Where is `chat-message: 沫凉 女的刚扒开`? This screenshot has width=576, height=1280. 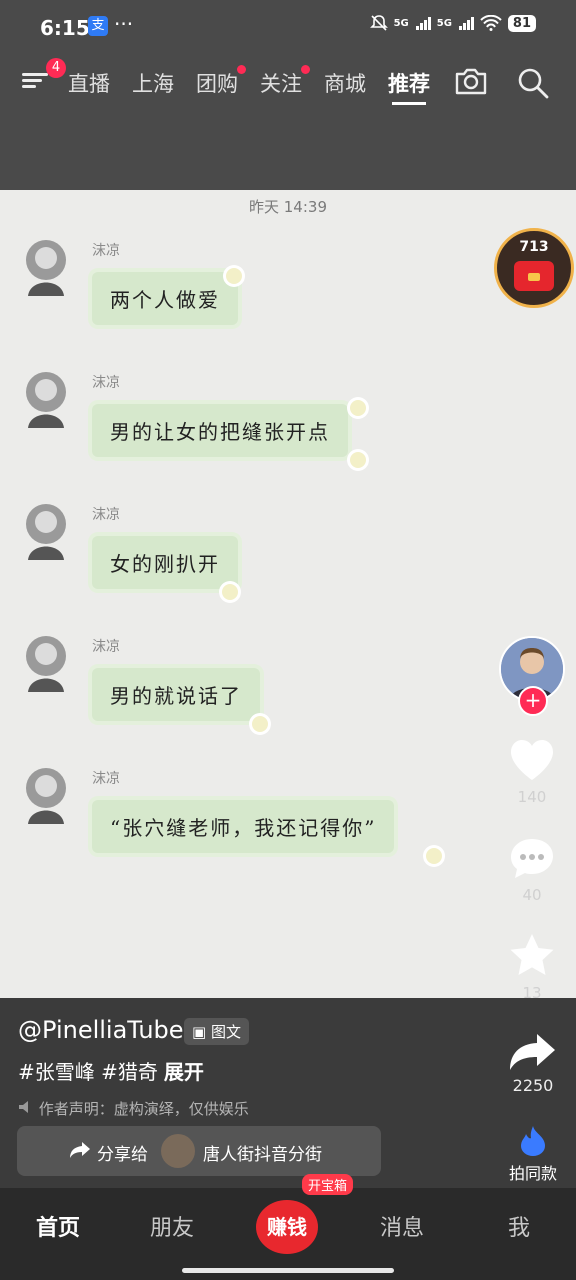
chat-message: 沫凉 女的刚扒开 is located at coordinates (250, 557).